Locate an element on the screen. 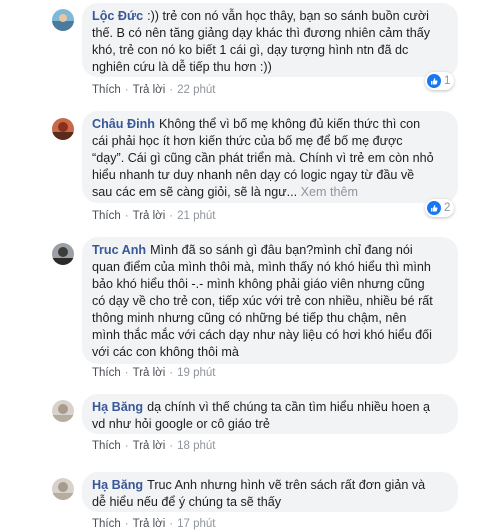  timestamp: 21 phút is located at coordinates (196, 216).